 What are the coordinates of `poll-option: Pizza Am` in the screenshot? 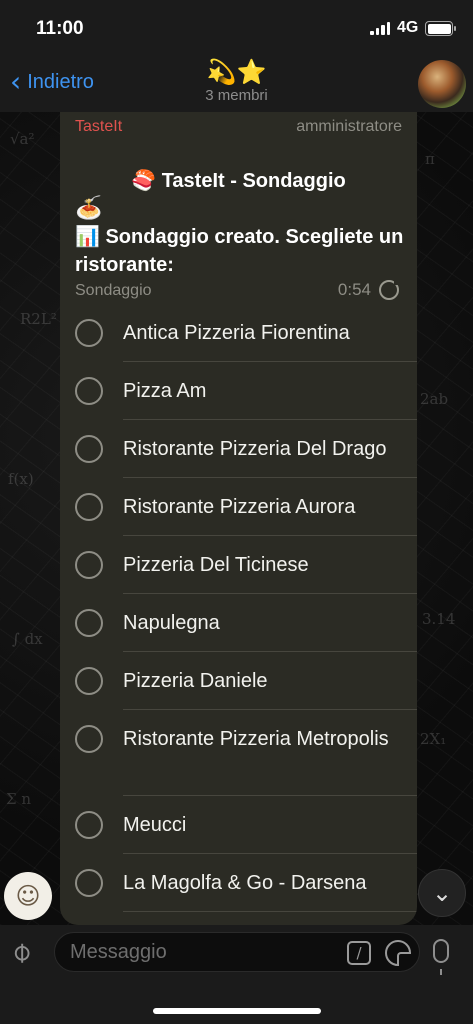 It's located at (238, 391).